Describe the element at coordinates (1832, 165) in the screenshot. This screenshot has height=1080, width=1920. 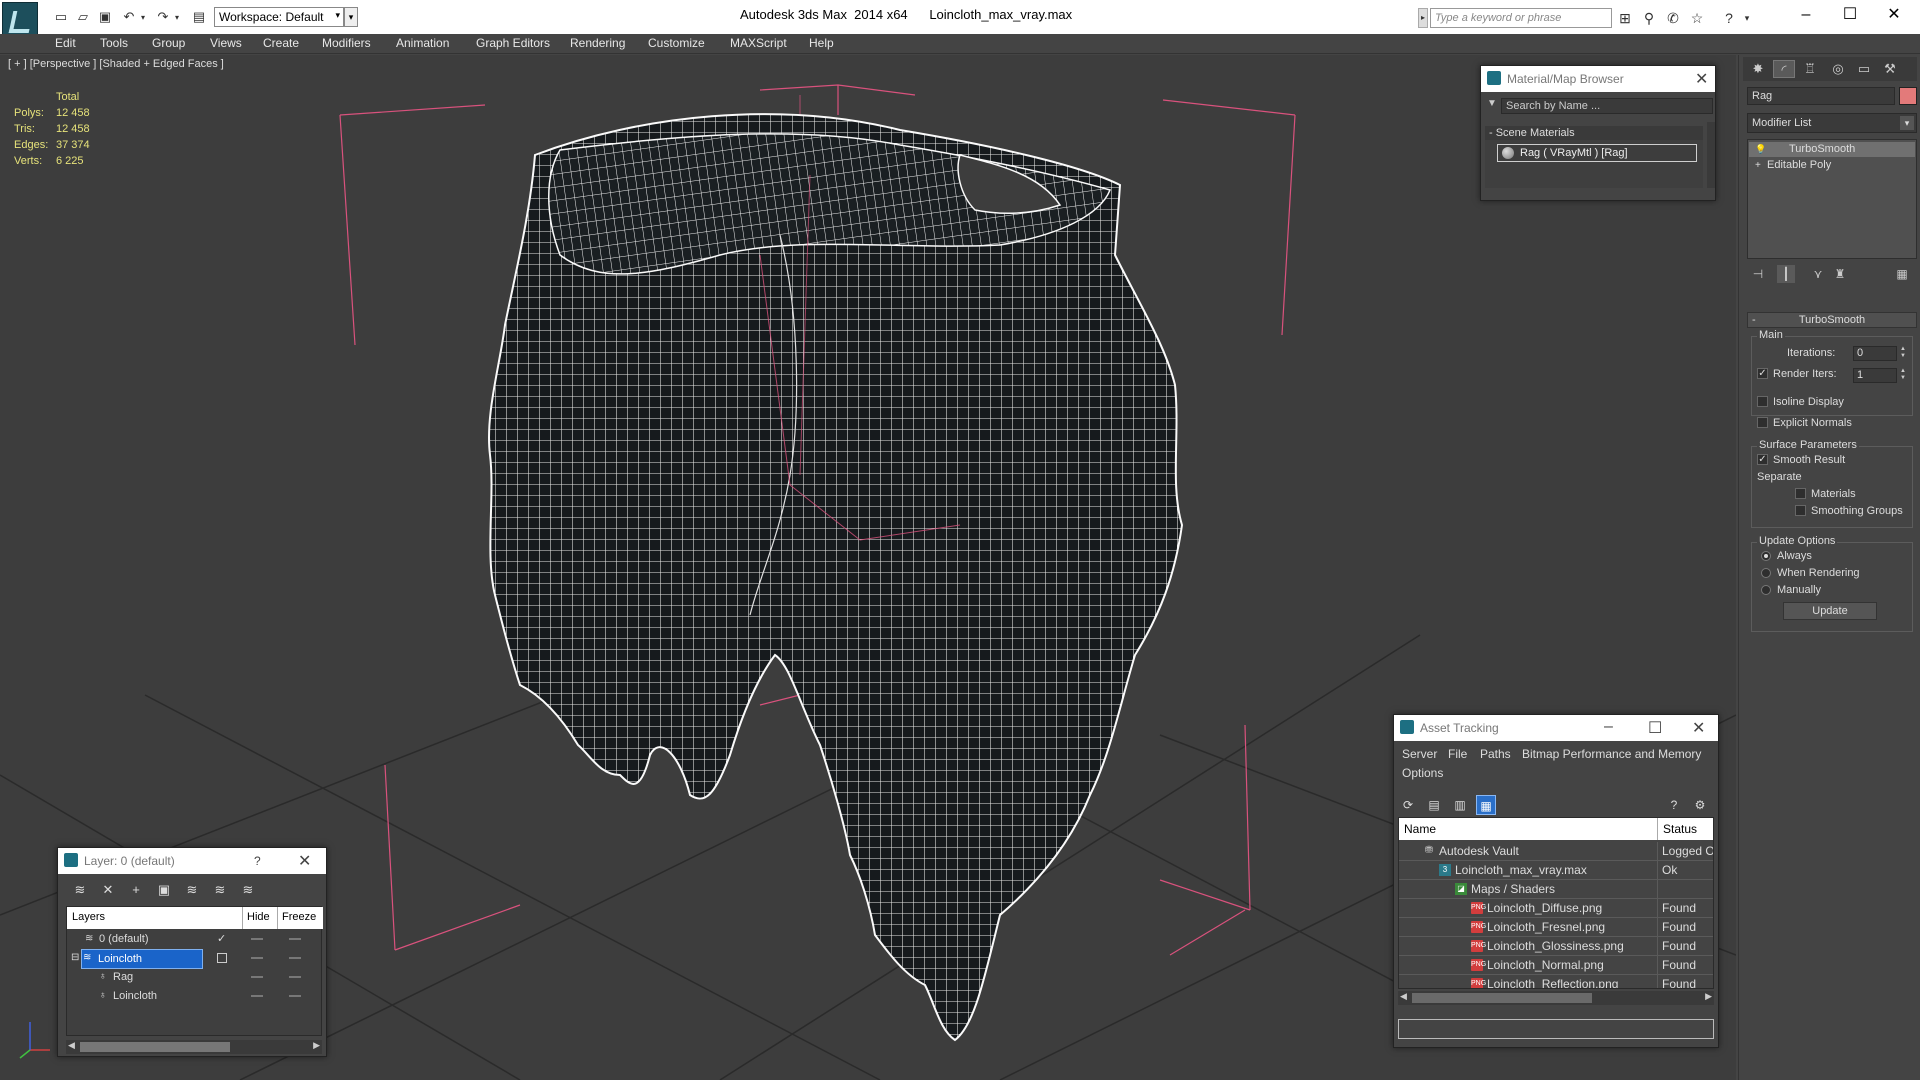
I see `stack-item-editable-poly: + Editable Poly` at that location.